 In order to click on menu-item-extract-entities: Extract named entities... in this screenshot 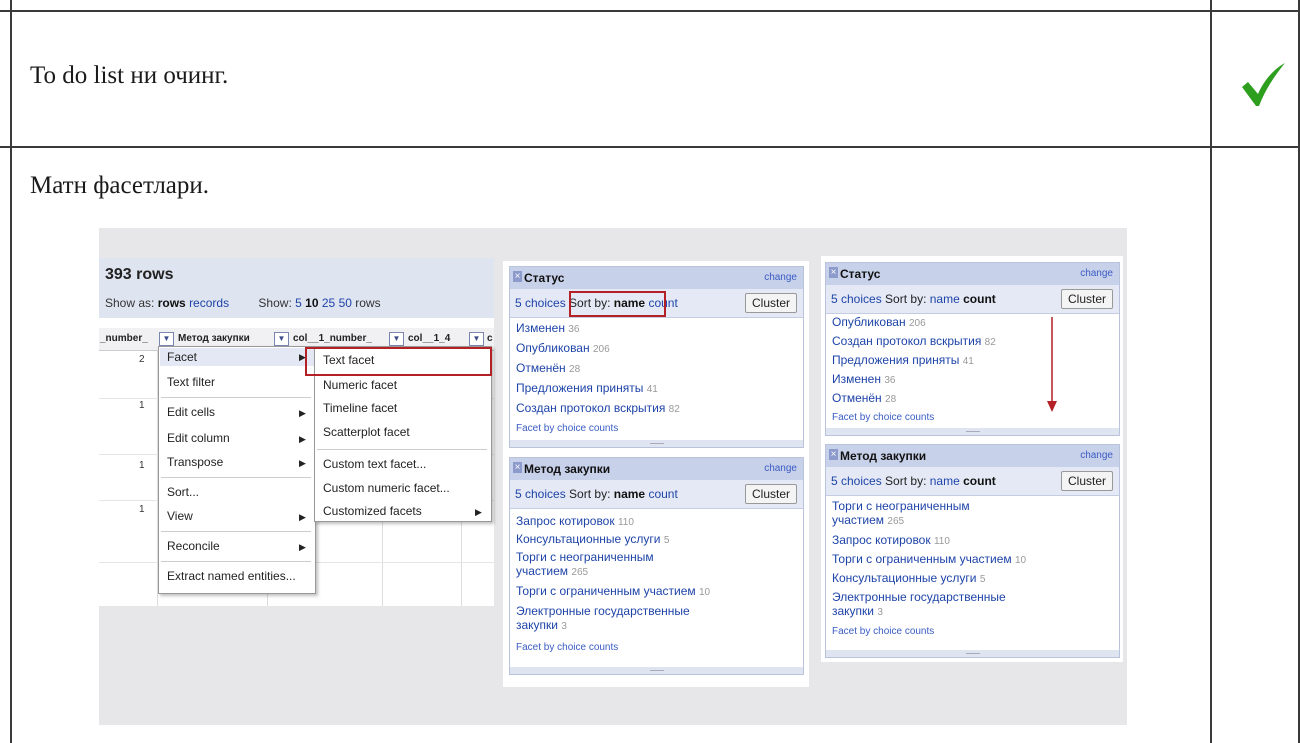, I will do `click(231, 576)`.